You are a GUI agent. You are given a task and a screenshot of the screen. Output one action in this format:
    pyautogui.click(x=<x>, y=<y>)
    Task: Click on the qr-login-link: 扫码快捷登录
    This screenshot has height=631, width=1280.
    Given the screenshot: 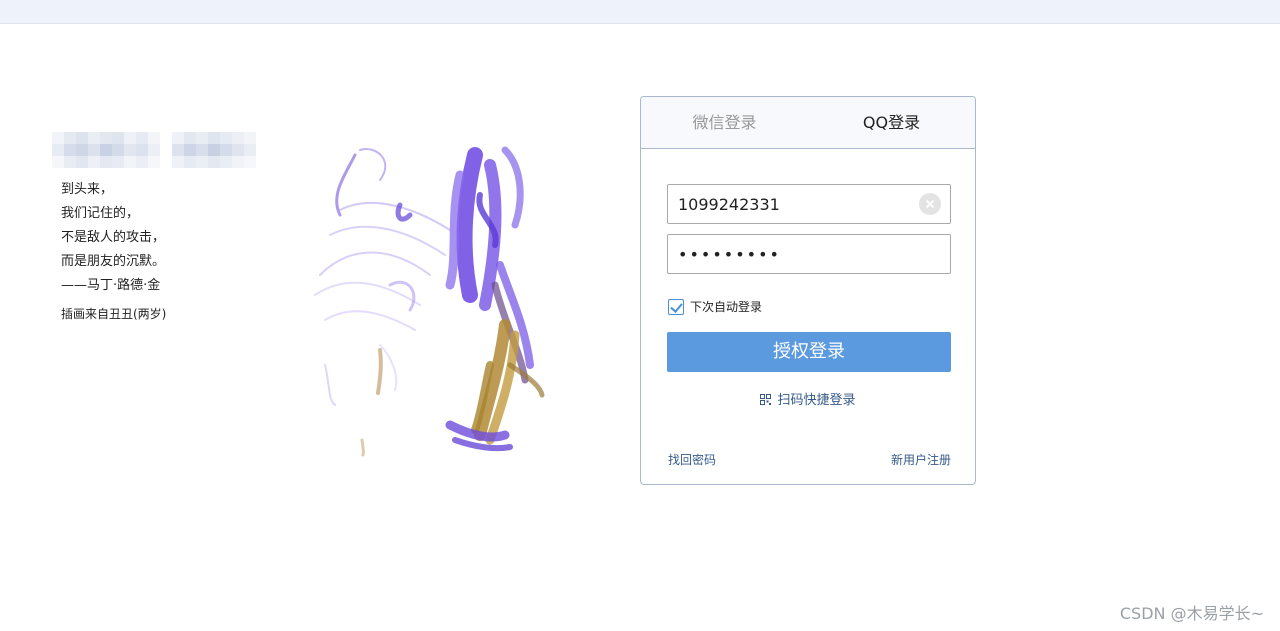 What is the action you would take?
    pyautogui.click(x=808, y=398)
    